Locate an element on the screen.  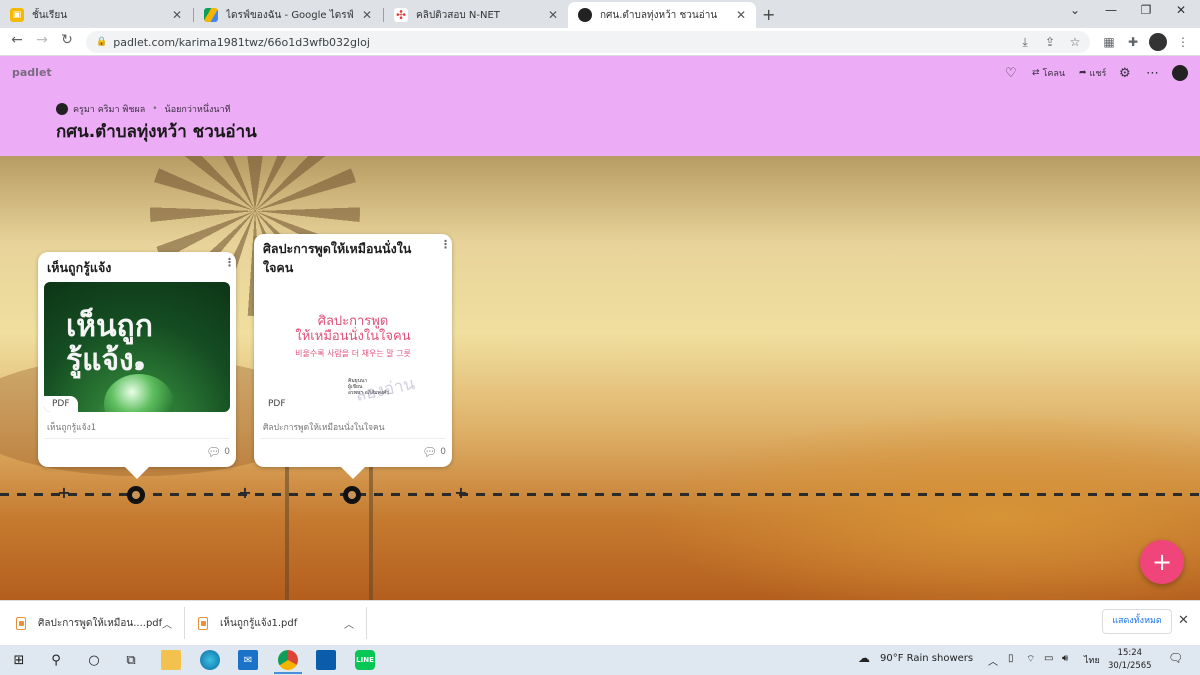
share-icon: ⇪ is located at coordinates (1050, 42).